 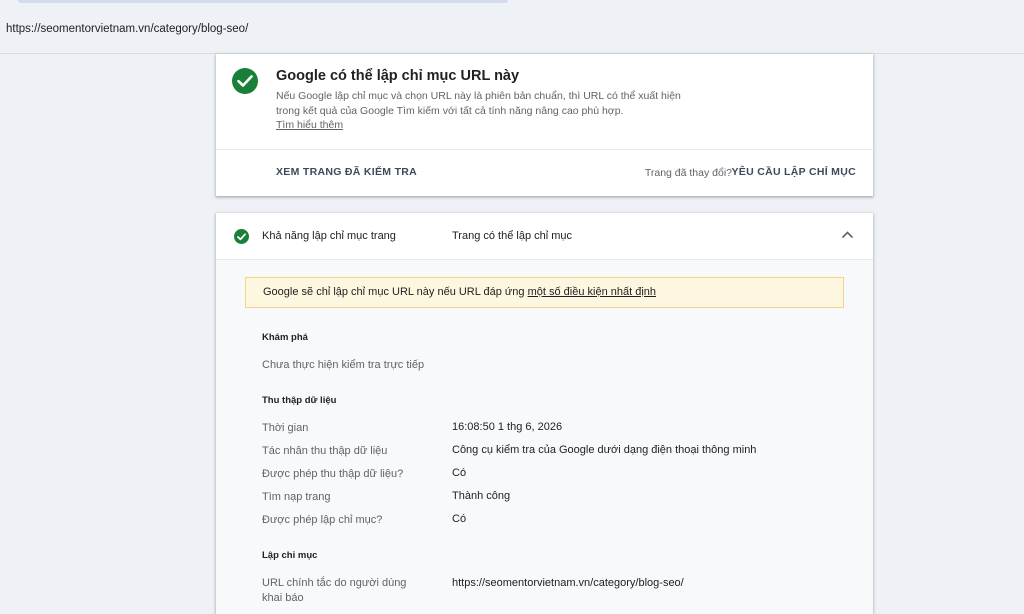 I want to click on crawler-label: Tác nhân thu thập dữ liệu, so click(x=325, y=451).